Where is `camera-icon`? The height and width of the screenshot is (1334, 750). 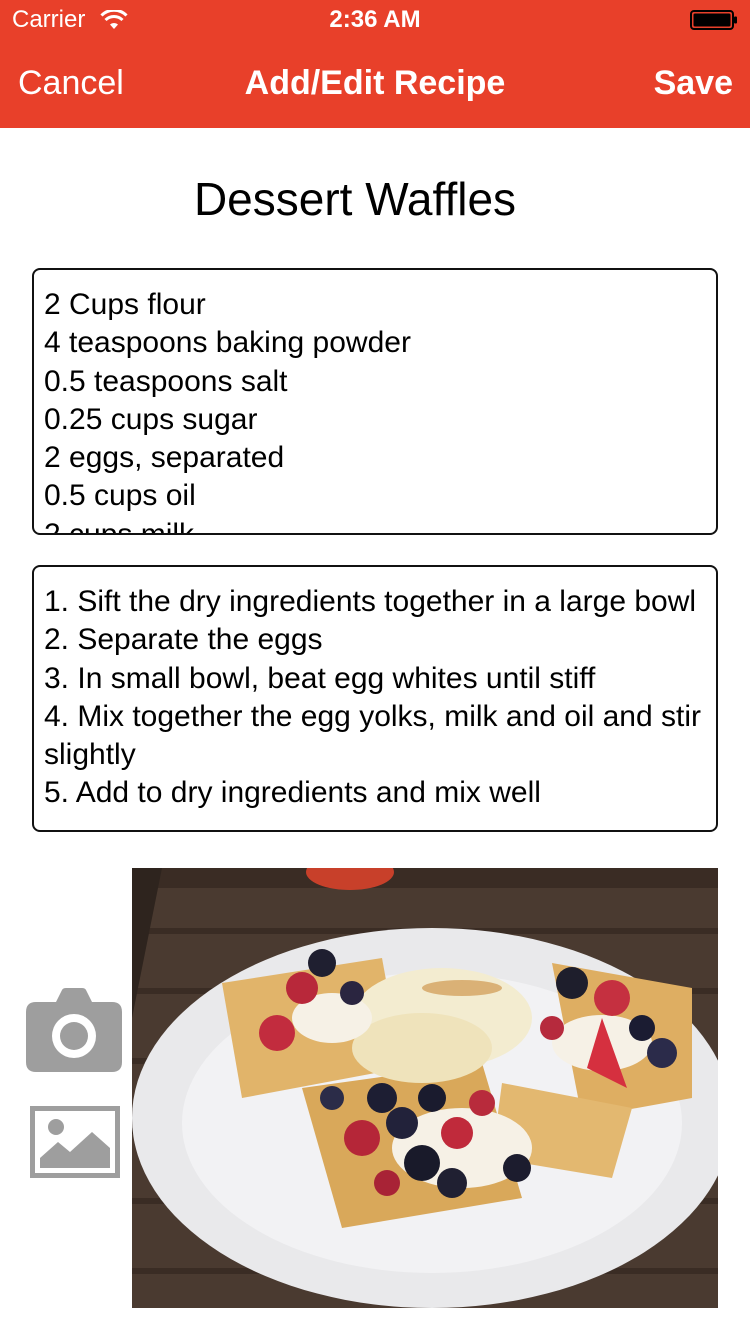 camera-icon is located at coordinates (74, 1029).